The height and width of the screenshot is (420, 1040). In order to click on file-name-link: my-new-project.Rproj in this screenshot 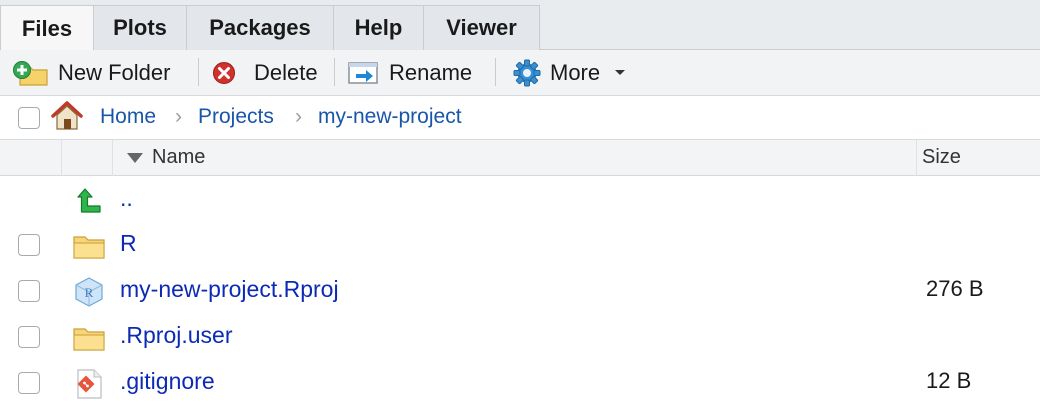, I will do `click(229, 289)`.